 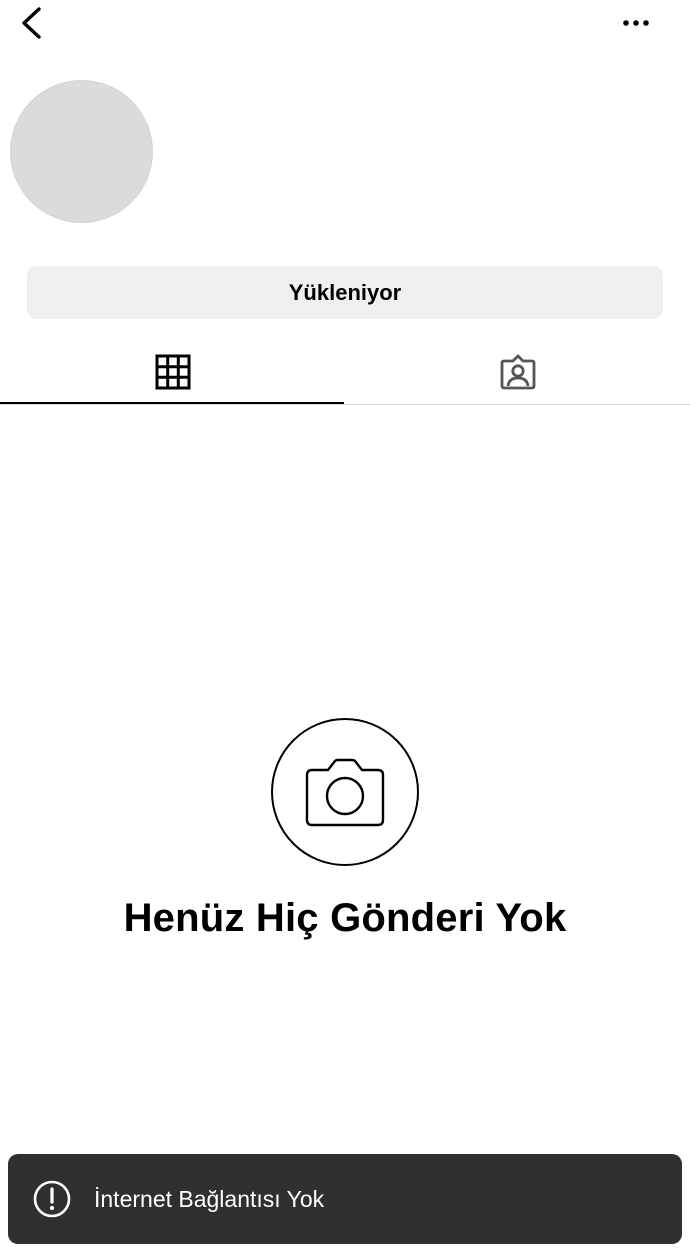 I want to click on camera-icon, so click(x=345, y=792).